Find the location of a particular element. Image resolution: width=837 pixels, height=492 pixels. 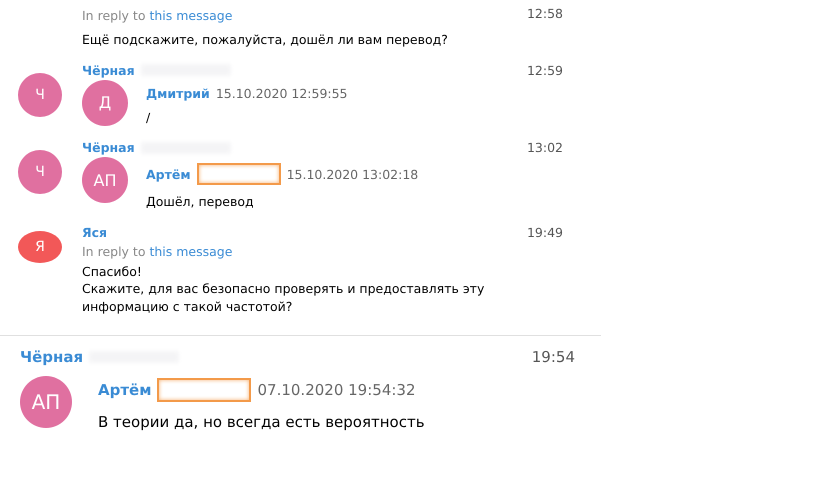

message-text: В теории да, но всегда есть вероятность is located at coordinates (262, 422).